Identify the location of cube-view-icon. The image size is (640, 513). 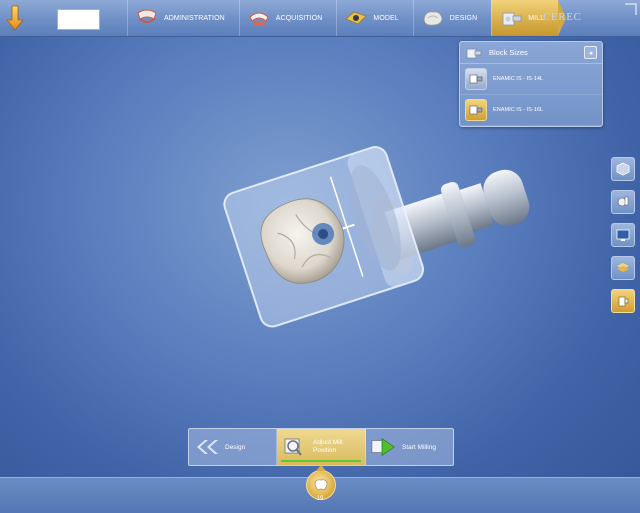
(623, 169).